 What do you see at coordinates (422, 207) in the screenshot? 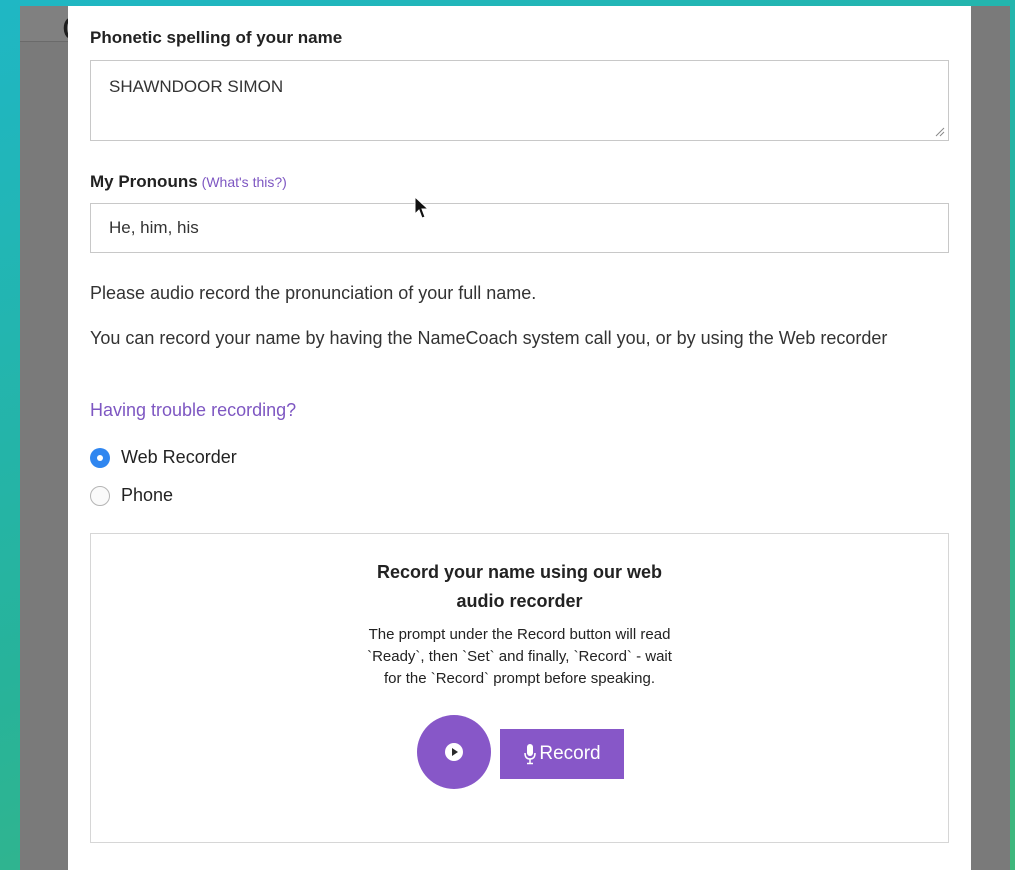
I see `mouse-cursor-icon` at bounding box center [422, 207].